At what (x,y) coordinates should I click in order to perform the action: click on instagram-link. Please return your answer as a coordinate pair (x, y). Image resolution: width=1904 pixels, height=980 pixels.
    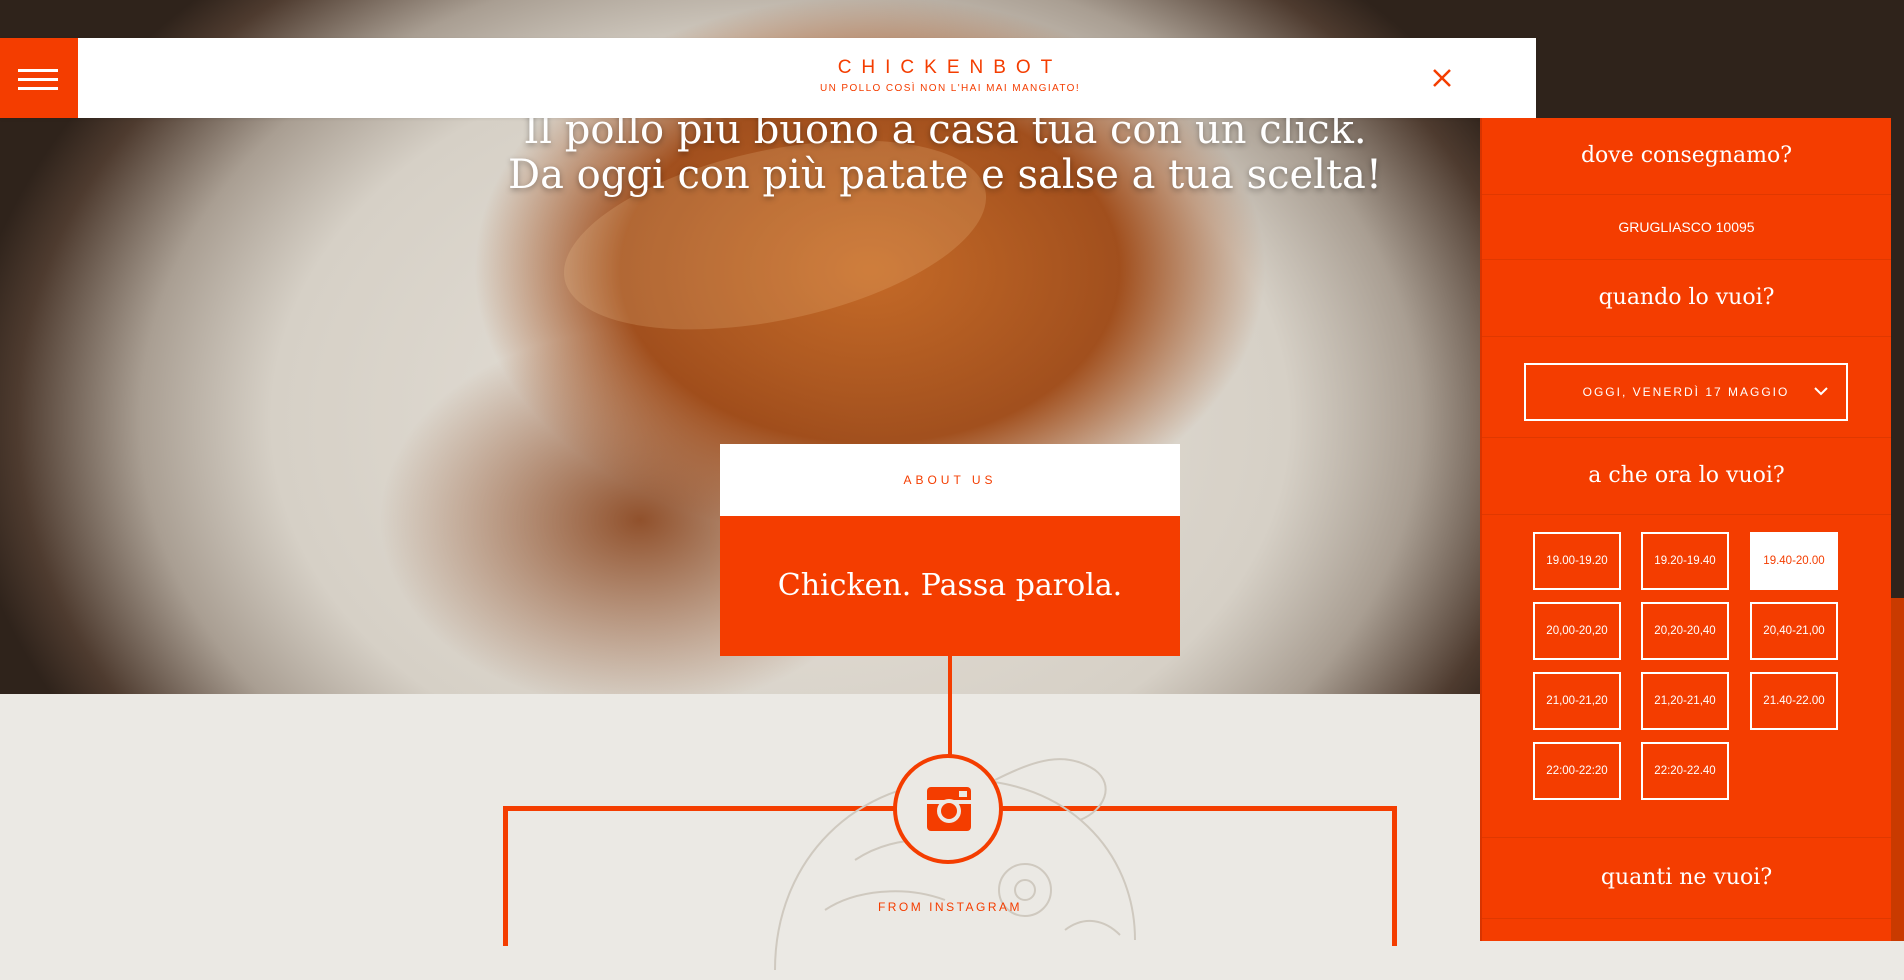
    Looking at the image, I should click on (948, 809).